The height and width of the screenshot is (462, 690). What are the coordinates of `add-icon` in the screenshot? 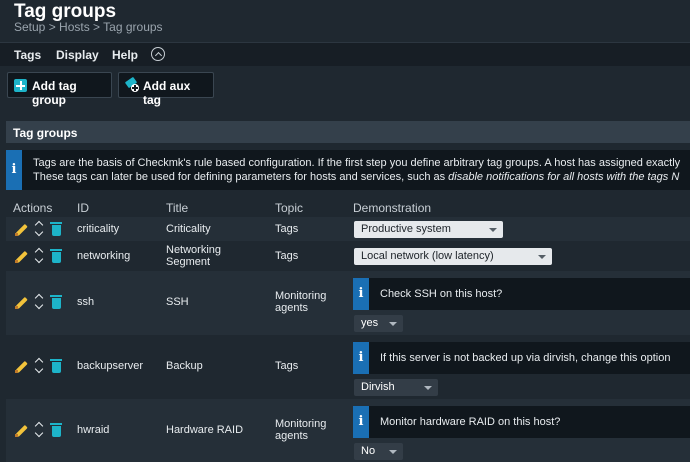 It's located at (20, 85).